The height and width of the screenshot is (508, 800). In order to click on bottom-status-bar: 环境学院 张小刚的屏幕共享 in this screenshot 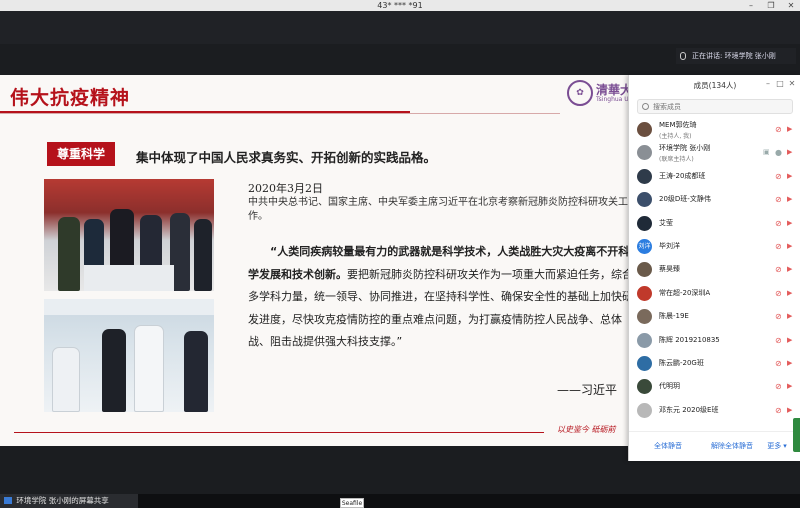, I will do `click(400, 501)`.